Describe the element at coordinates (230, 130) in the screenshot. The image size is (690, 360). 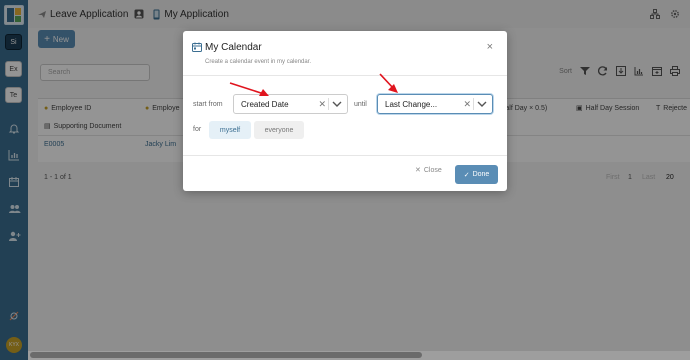
I see `option-myself: myself` at that location.